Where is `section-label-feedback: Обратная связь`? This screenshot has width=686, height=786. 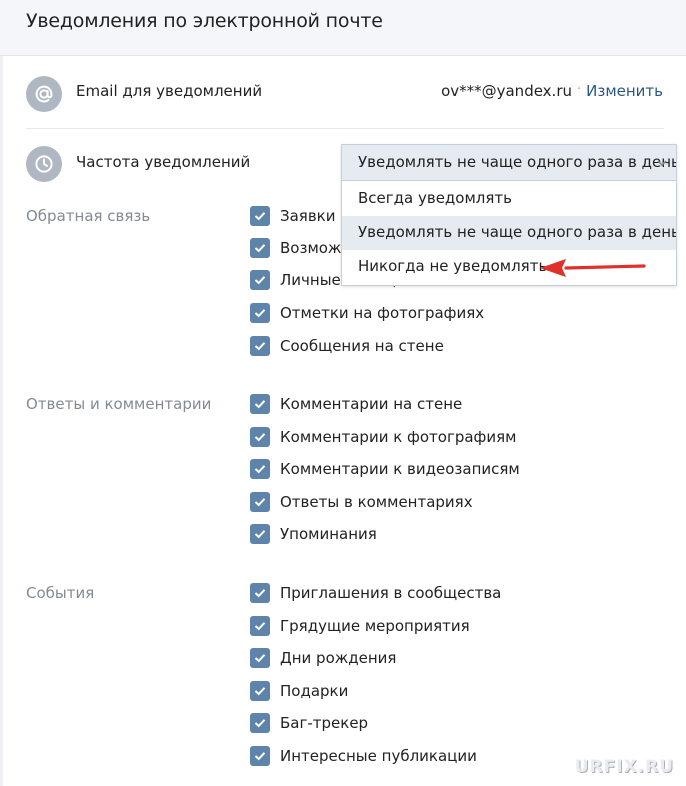
section-label-feedback: Обратная связь is located at coordinates (88, 216).